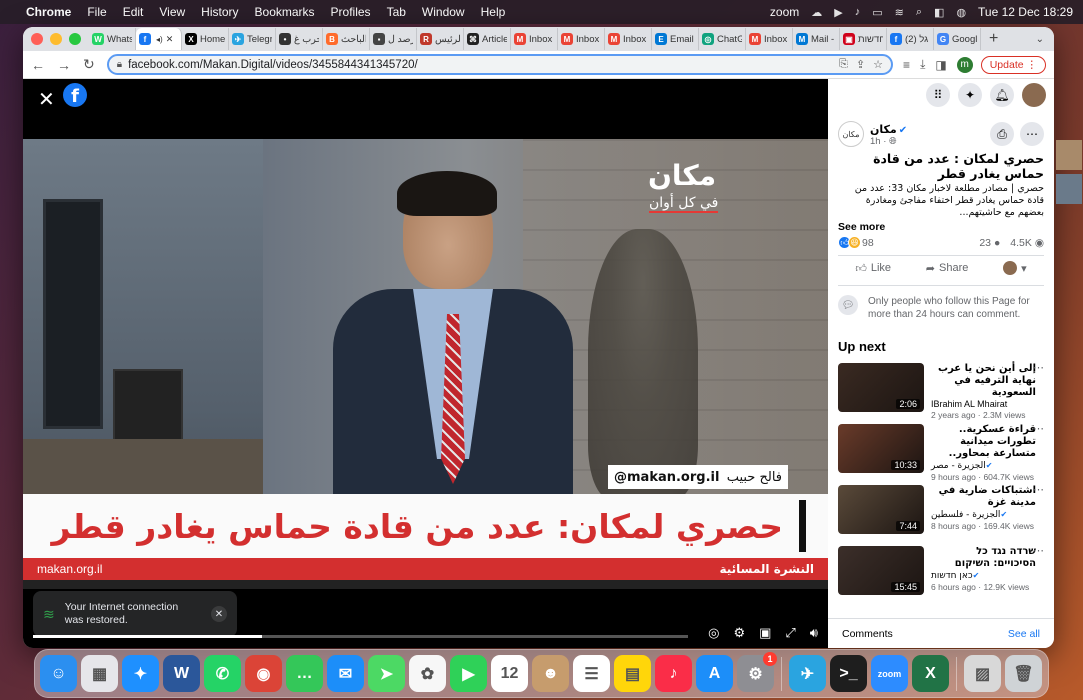  I want to click on menu-tab: Tab, so click(396, 12).